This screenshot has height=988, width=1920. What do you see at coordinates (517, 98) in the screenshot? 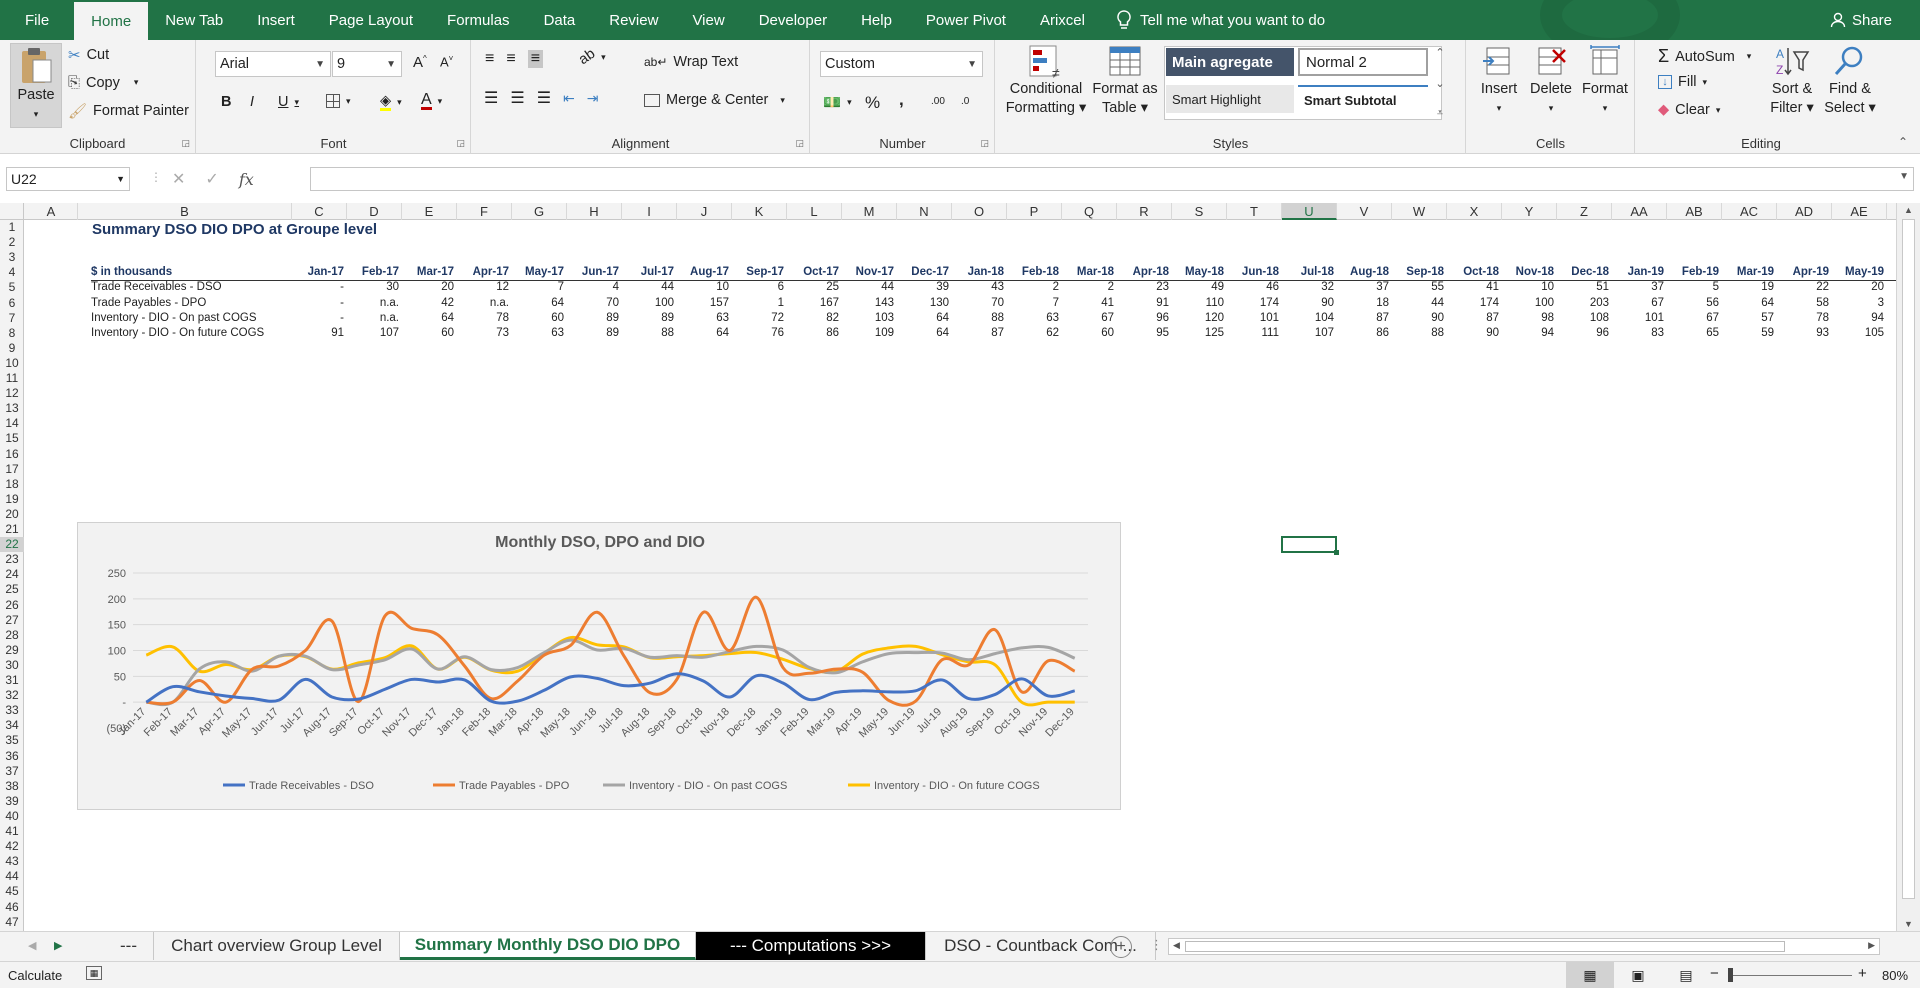
I see `align-center-icon: ☰` at bounding box center [517, 98].